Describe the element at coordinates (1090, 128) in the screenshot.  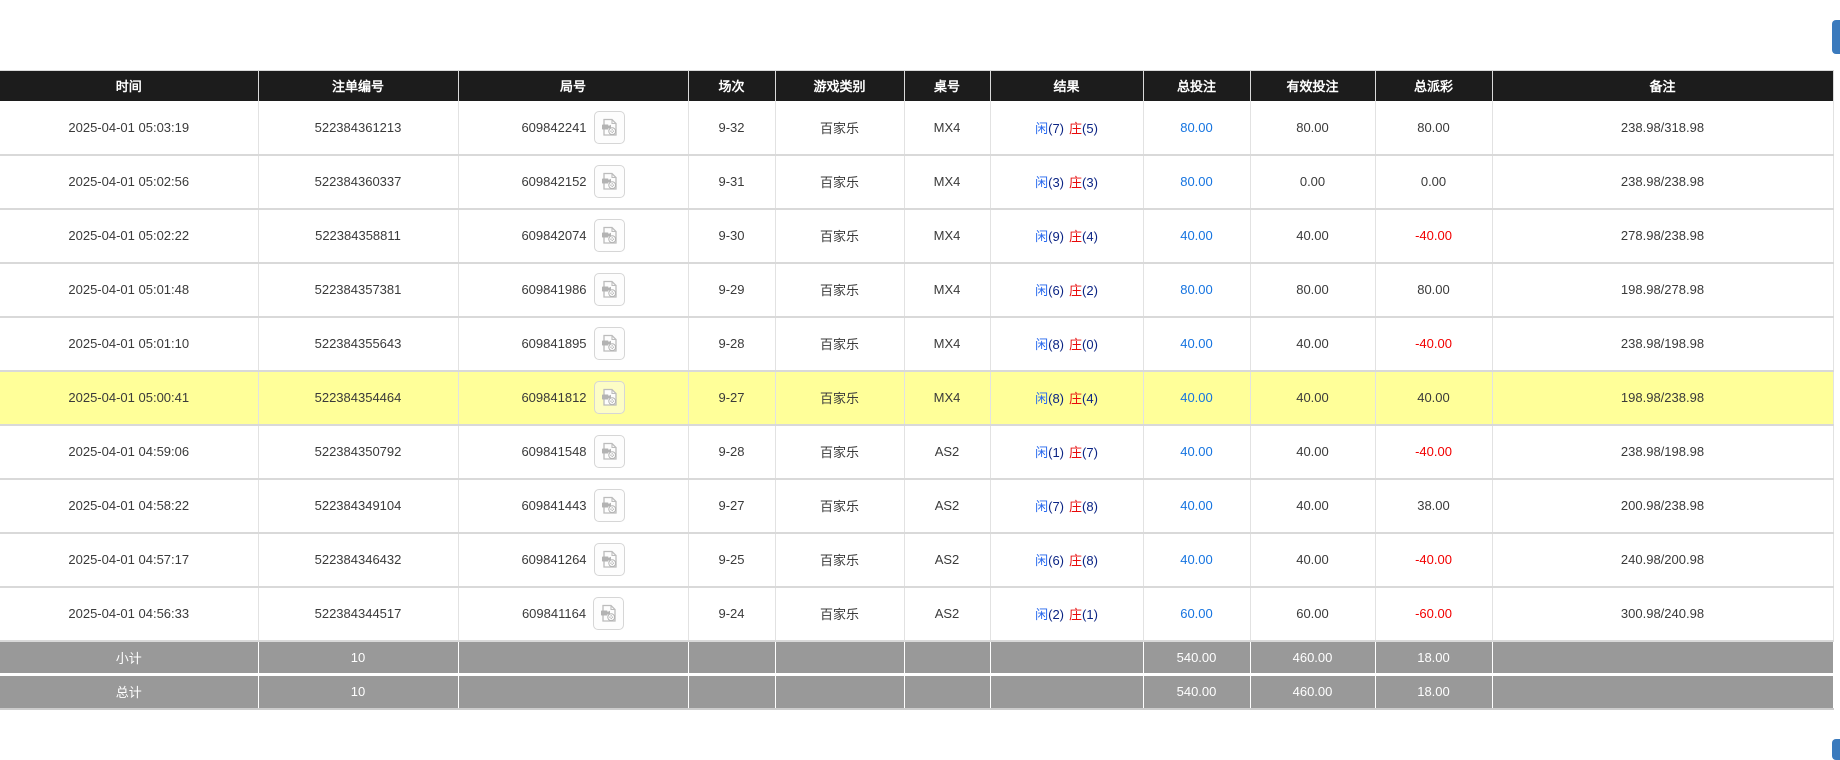
I see `result-banker-score: (5)` at that location.